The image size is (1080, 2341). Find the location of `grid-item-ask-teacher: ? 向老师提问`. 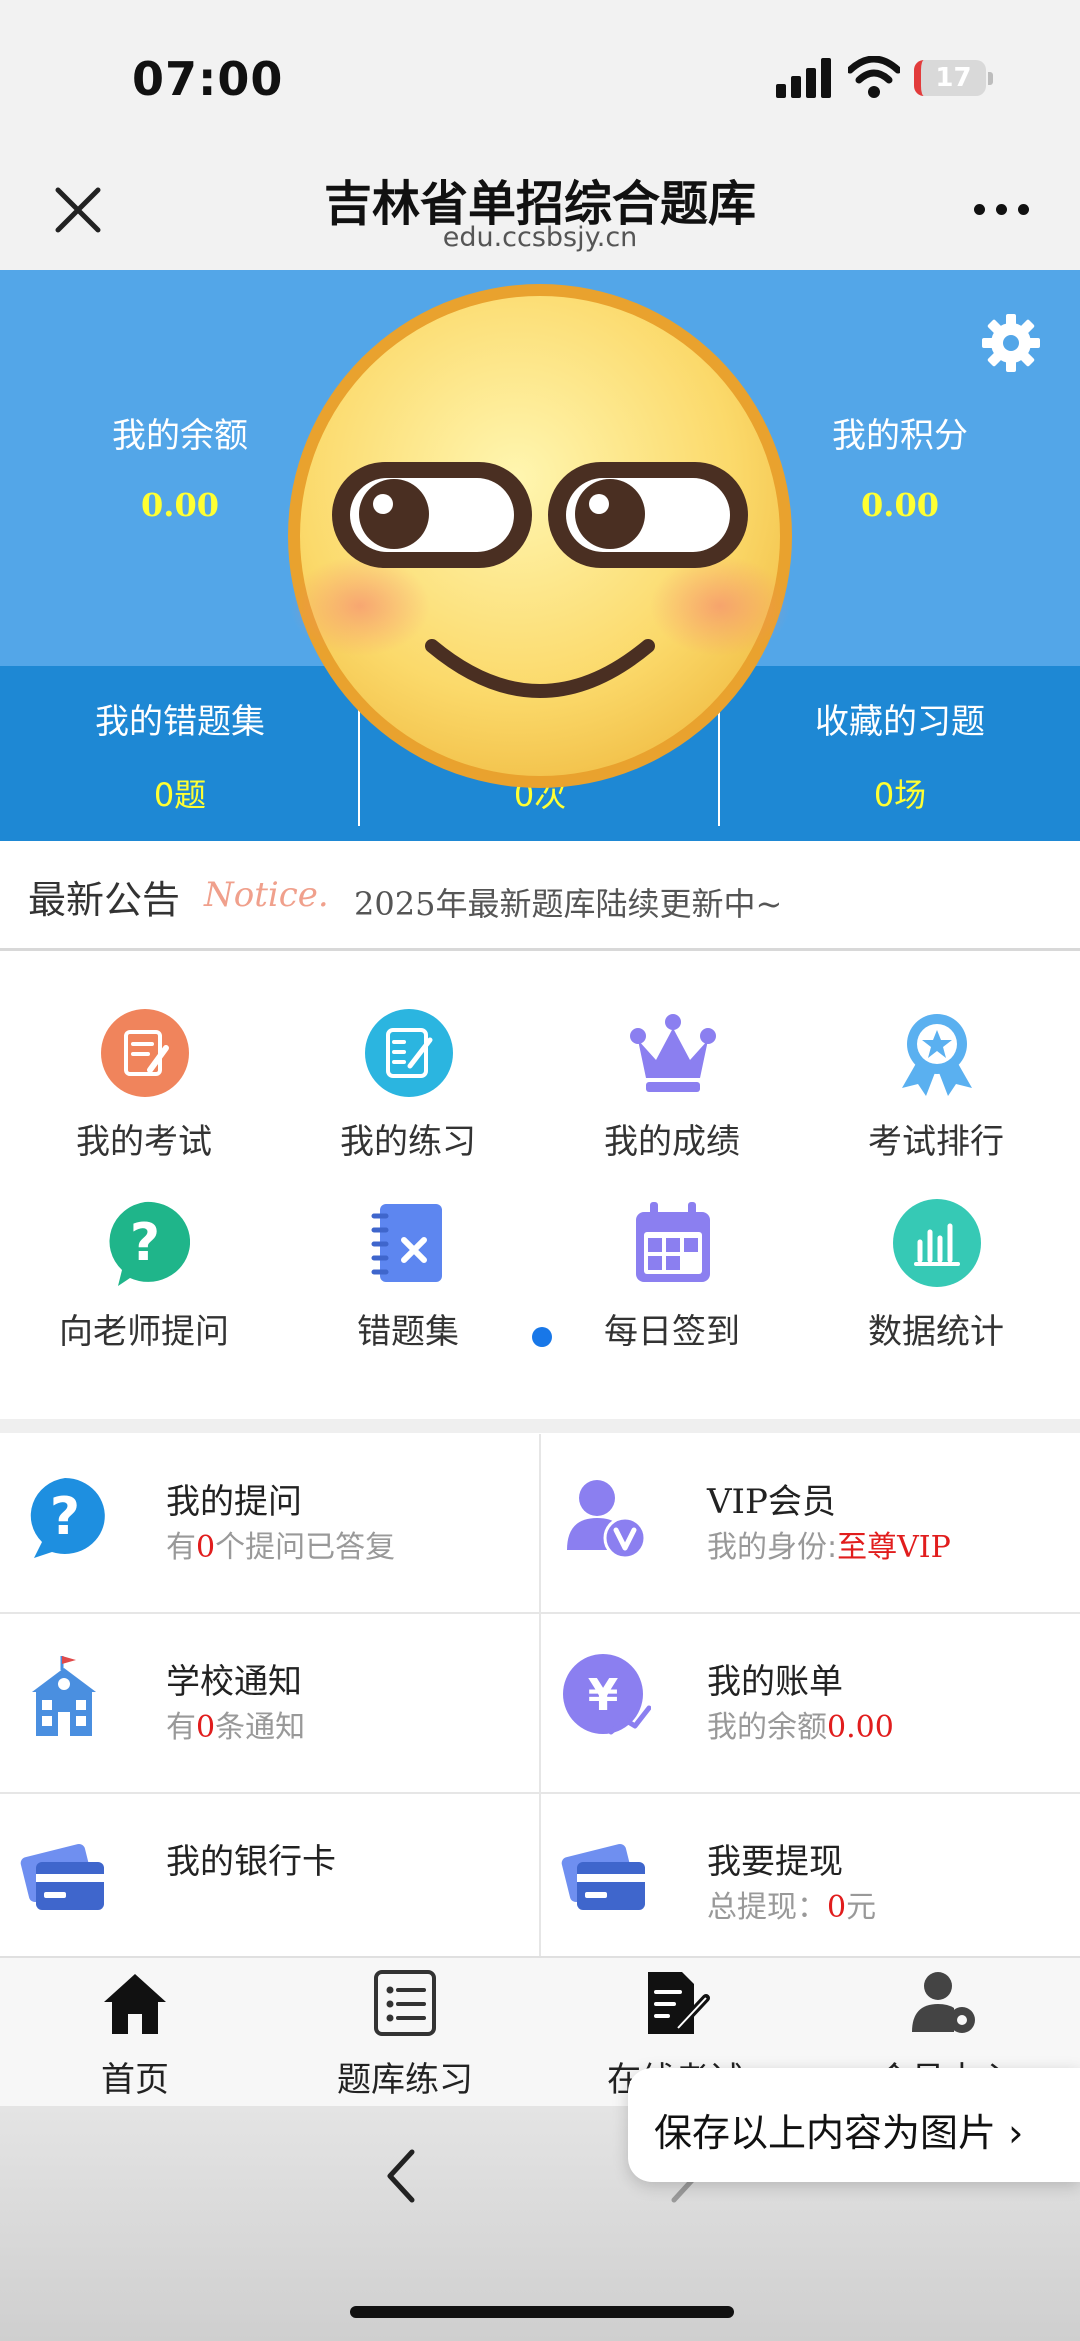

grid-item-ask-teacher: ? 向老师提问 is located at coordinates (144, 1278).